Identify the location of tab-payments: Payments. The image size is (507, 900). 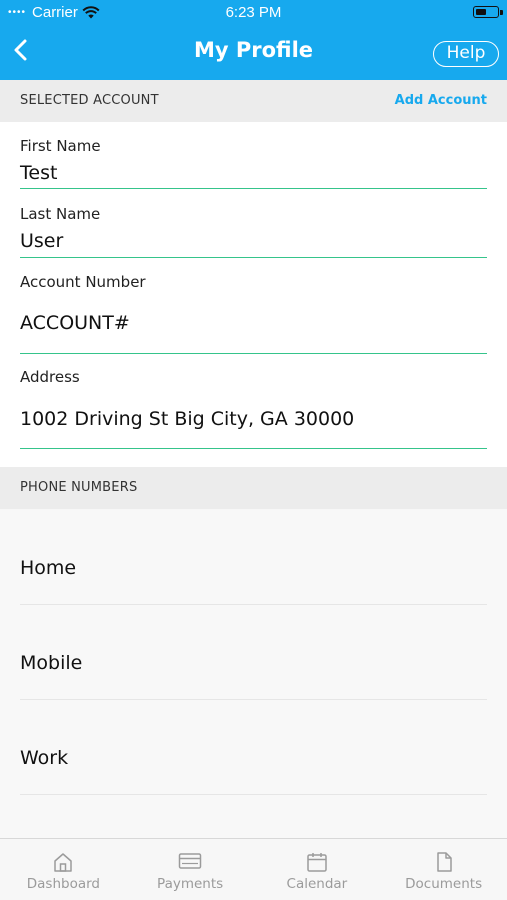
(190, 869).